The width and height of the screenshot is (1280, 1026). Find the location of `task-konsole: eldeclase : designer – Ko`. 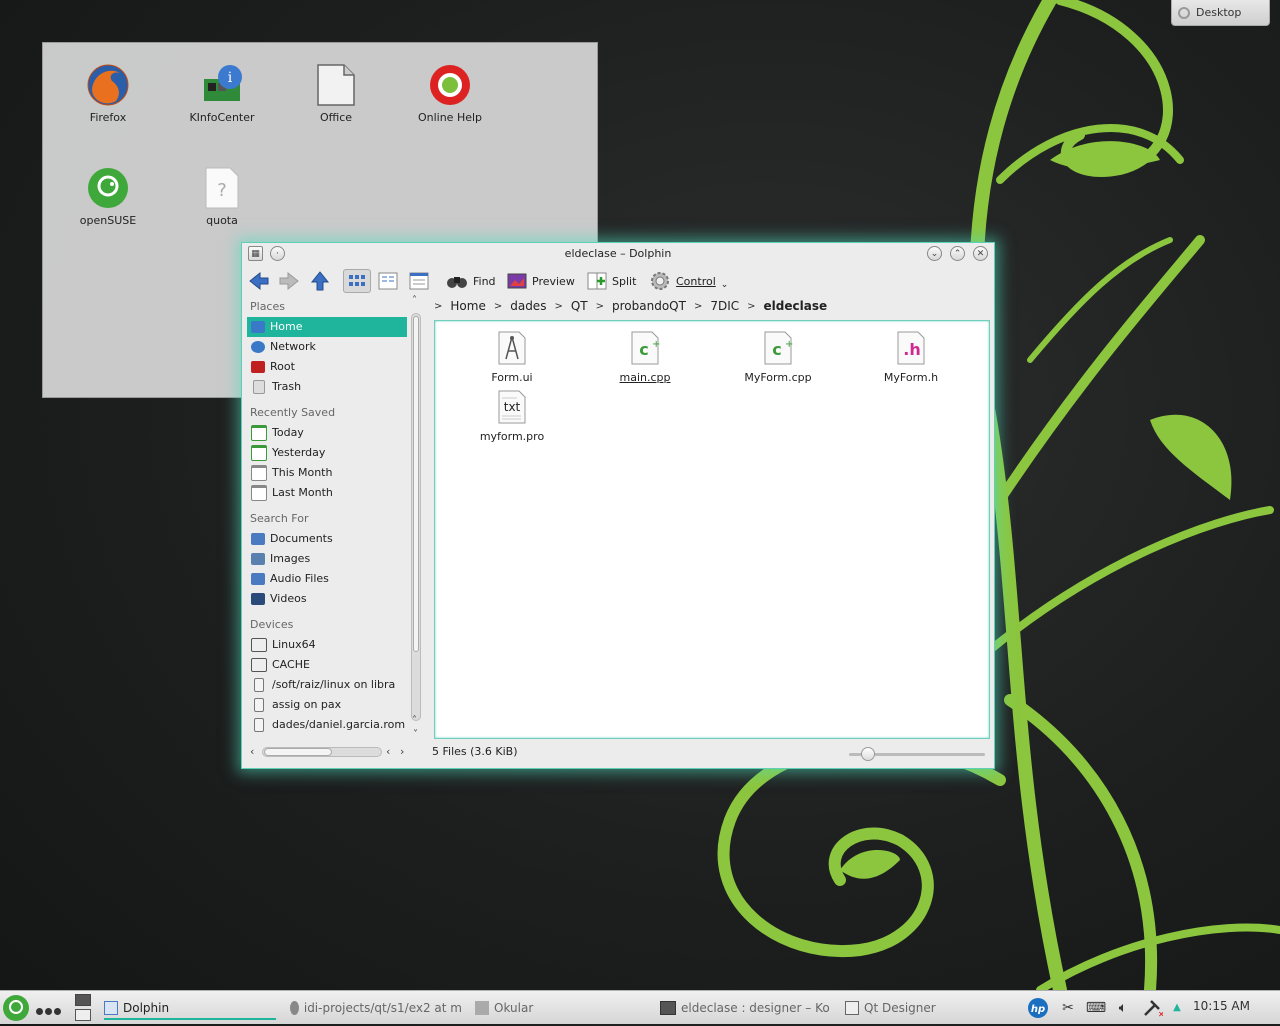

task-konsole: eldeclase : designer – Ko is located at coordinates (746, 1008).